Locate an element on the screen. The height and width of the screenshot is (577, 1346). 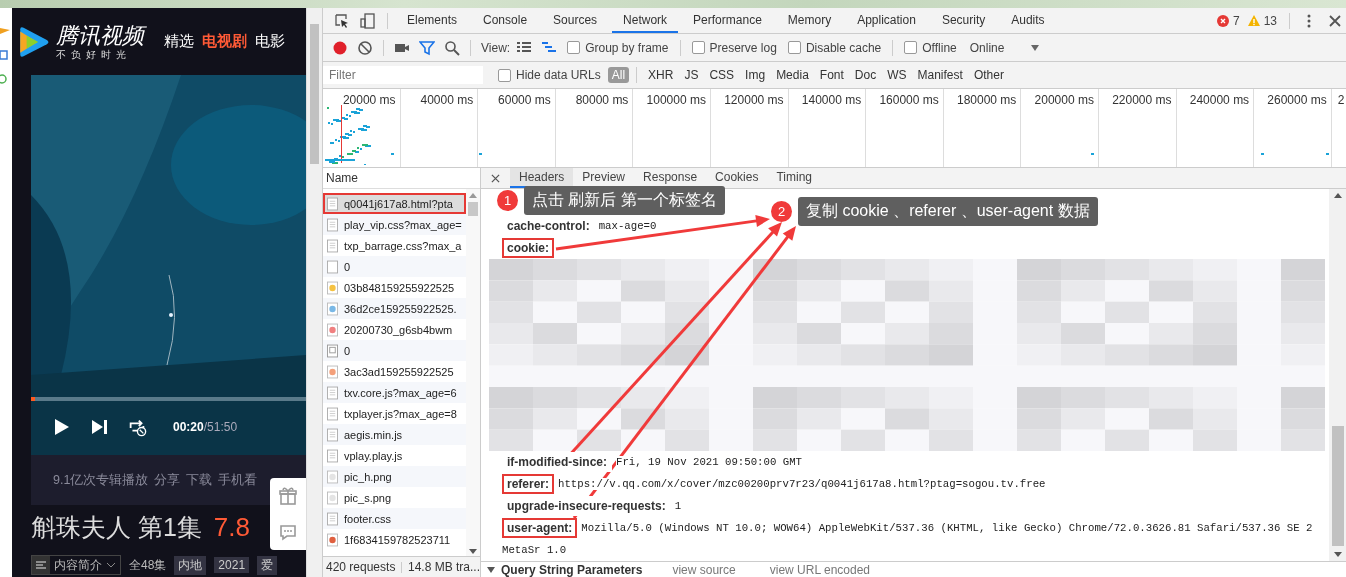
type-filter-button: Media is located at coordinates (792, 75).